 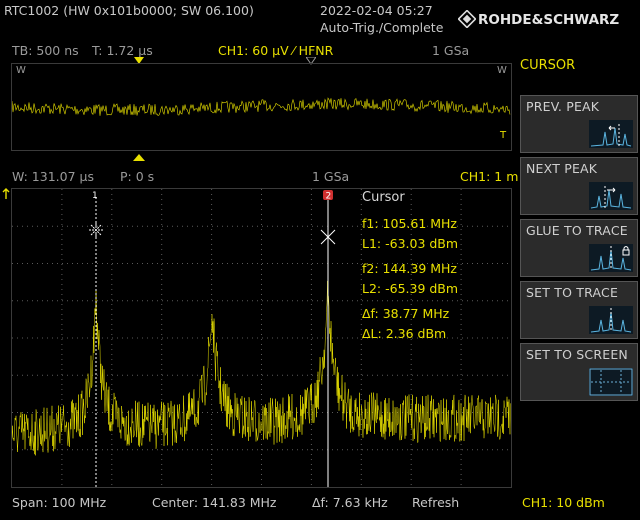 I want to click on time-trace, so click(x=261, y=106).